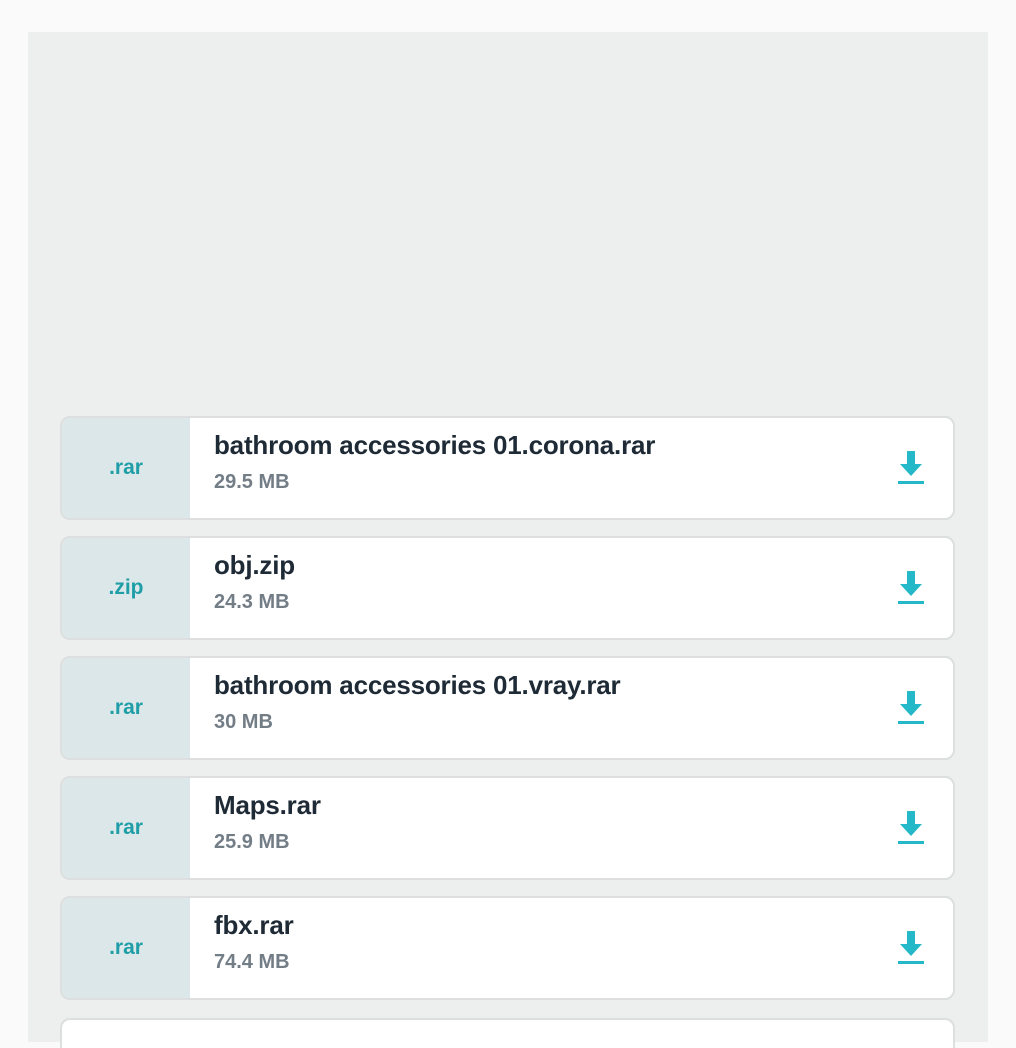  What do you see at coordinates (435, 445) in the screenshot?
I see `file-name: bathroom accessories 01.corona.rar` at bounding box center [435, 445].